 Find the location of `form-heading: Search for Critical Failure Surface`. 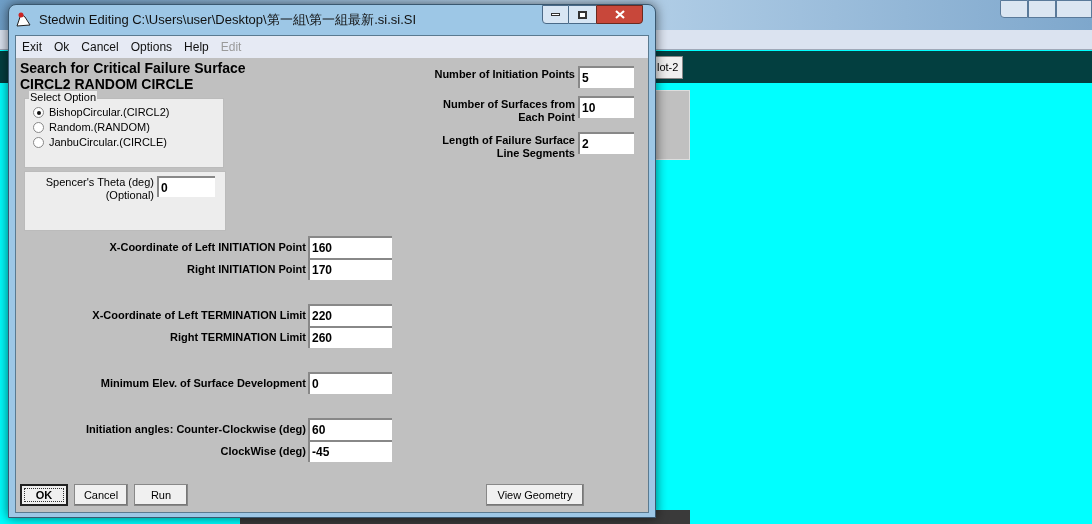

form-heading: Search for Critical Failure Surface is located at coordinates (133, 68).